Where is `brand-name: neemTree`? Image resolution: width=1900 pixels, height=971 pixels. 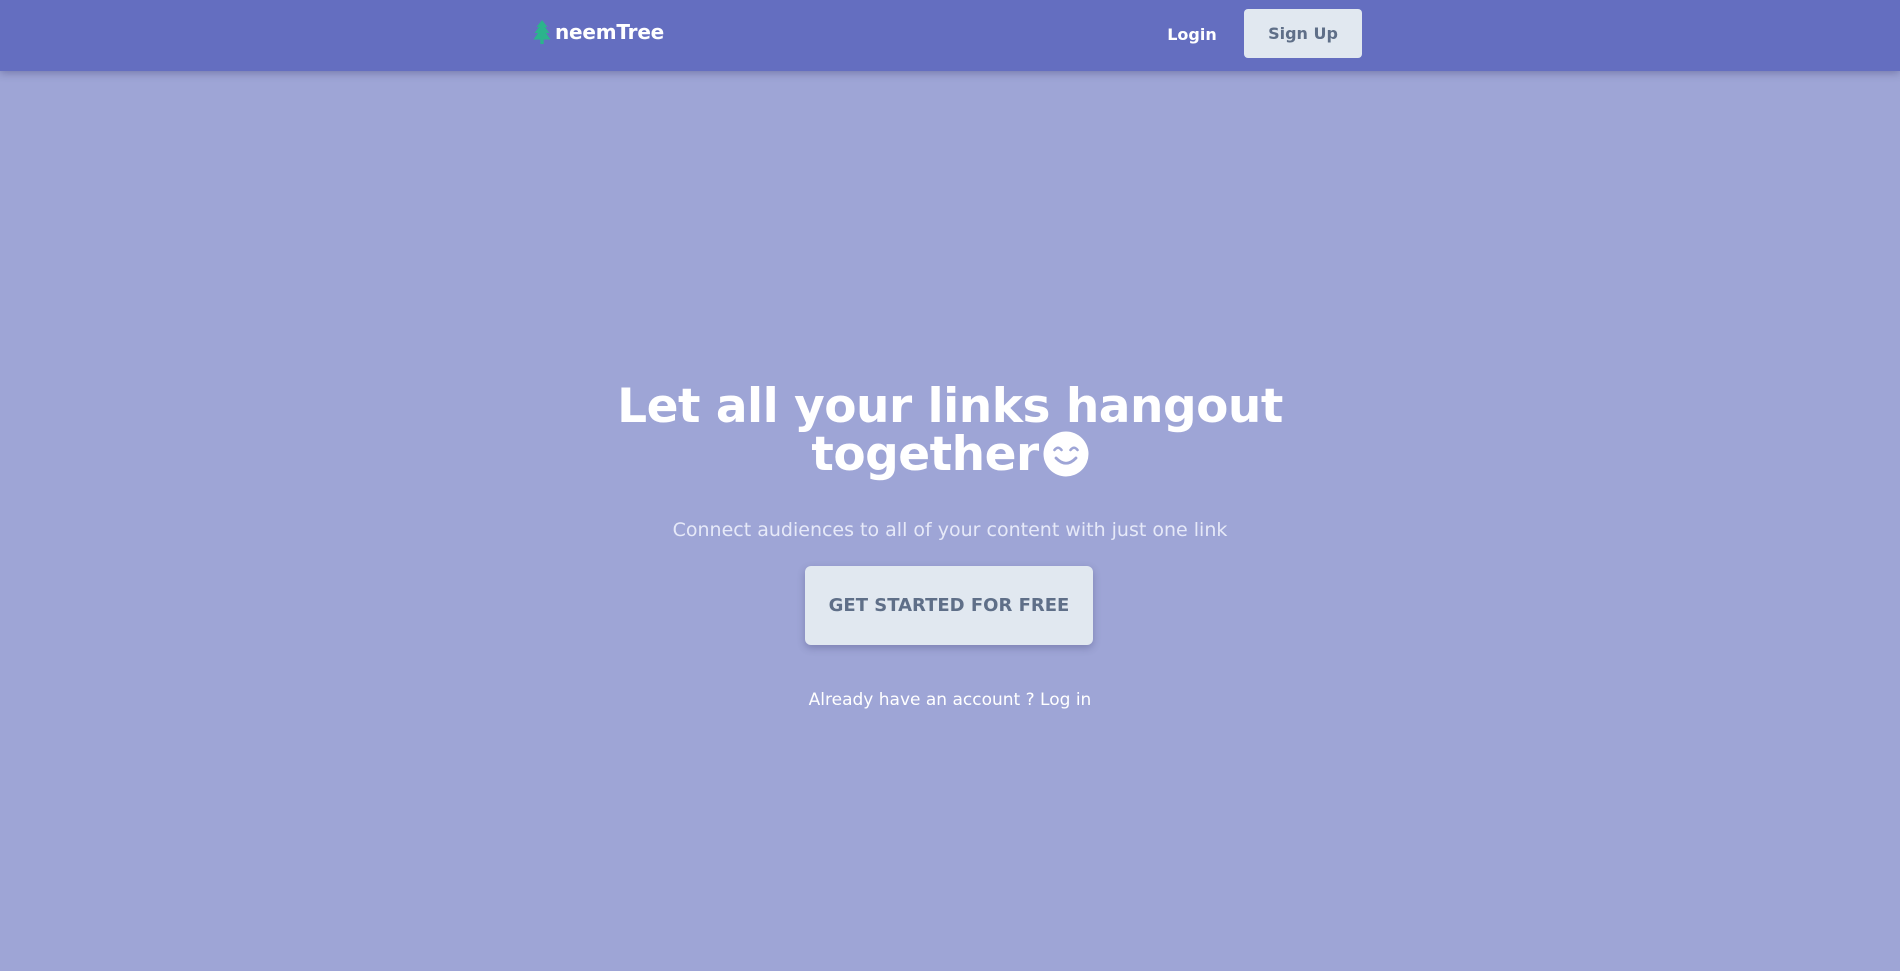
brand-name: neemTree is located at coordinates (610, 32).